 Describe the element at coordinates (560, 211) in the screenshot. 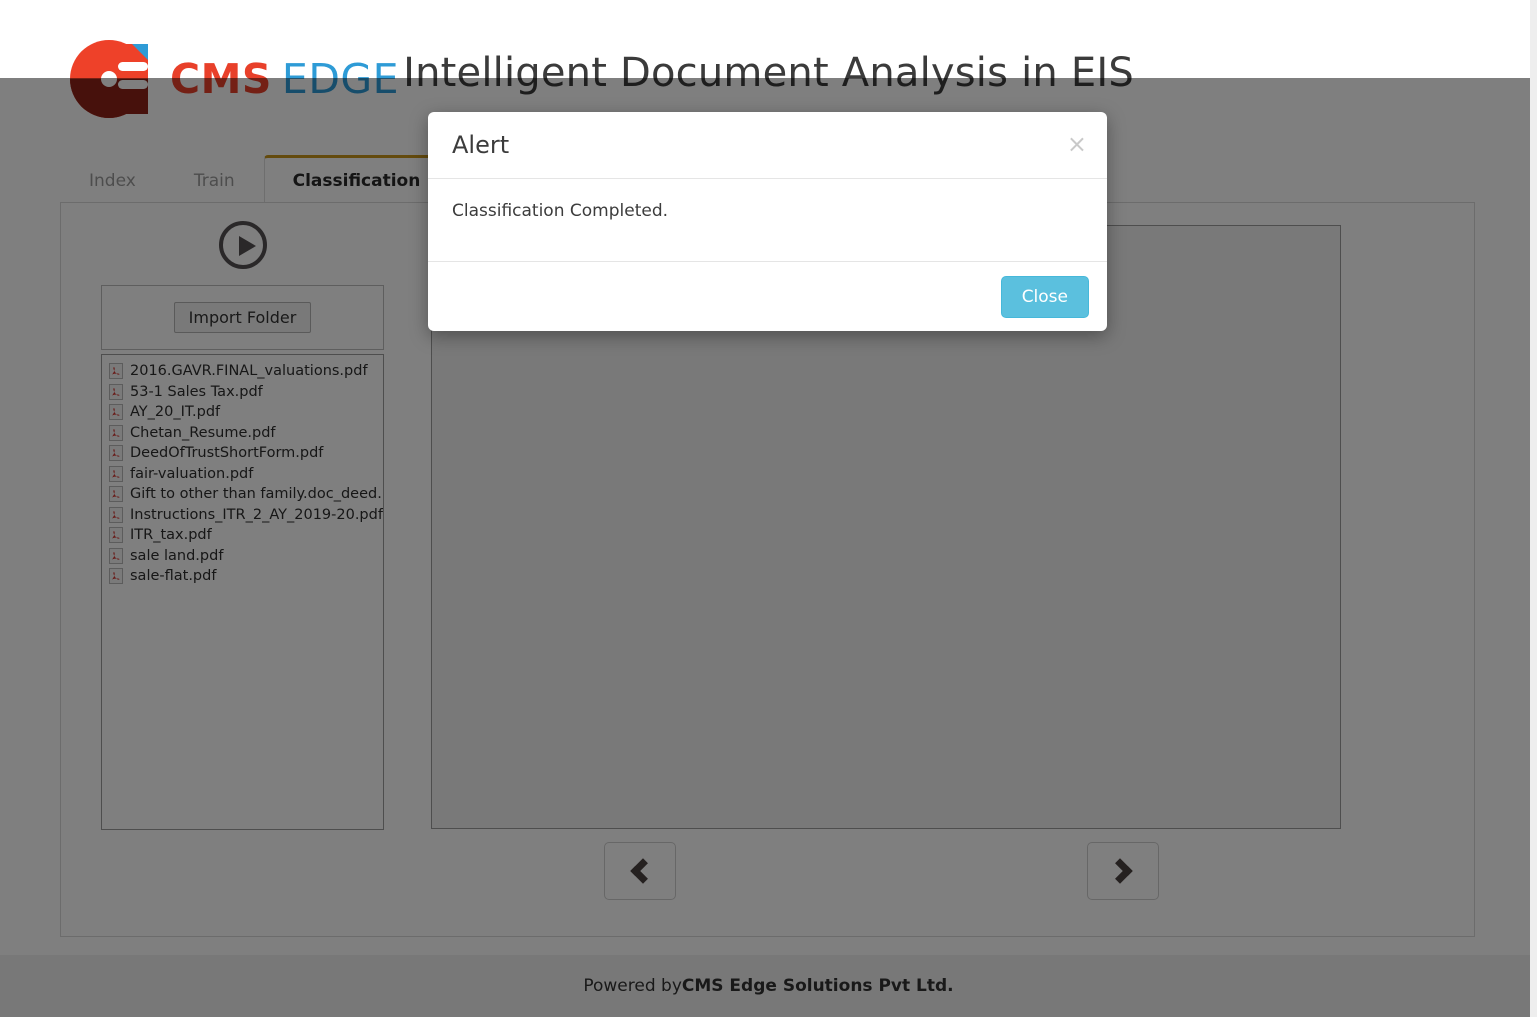

I see `modal-message: Classification Completed.` at that location.